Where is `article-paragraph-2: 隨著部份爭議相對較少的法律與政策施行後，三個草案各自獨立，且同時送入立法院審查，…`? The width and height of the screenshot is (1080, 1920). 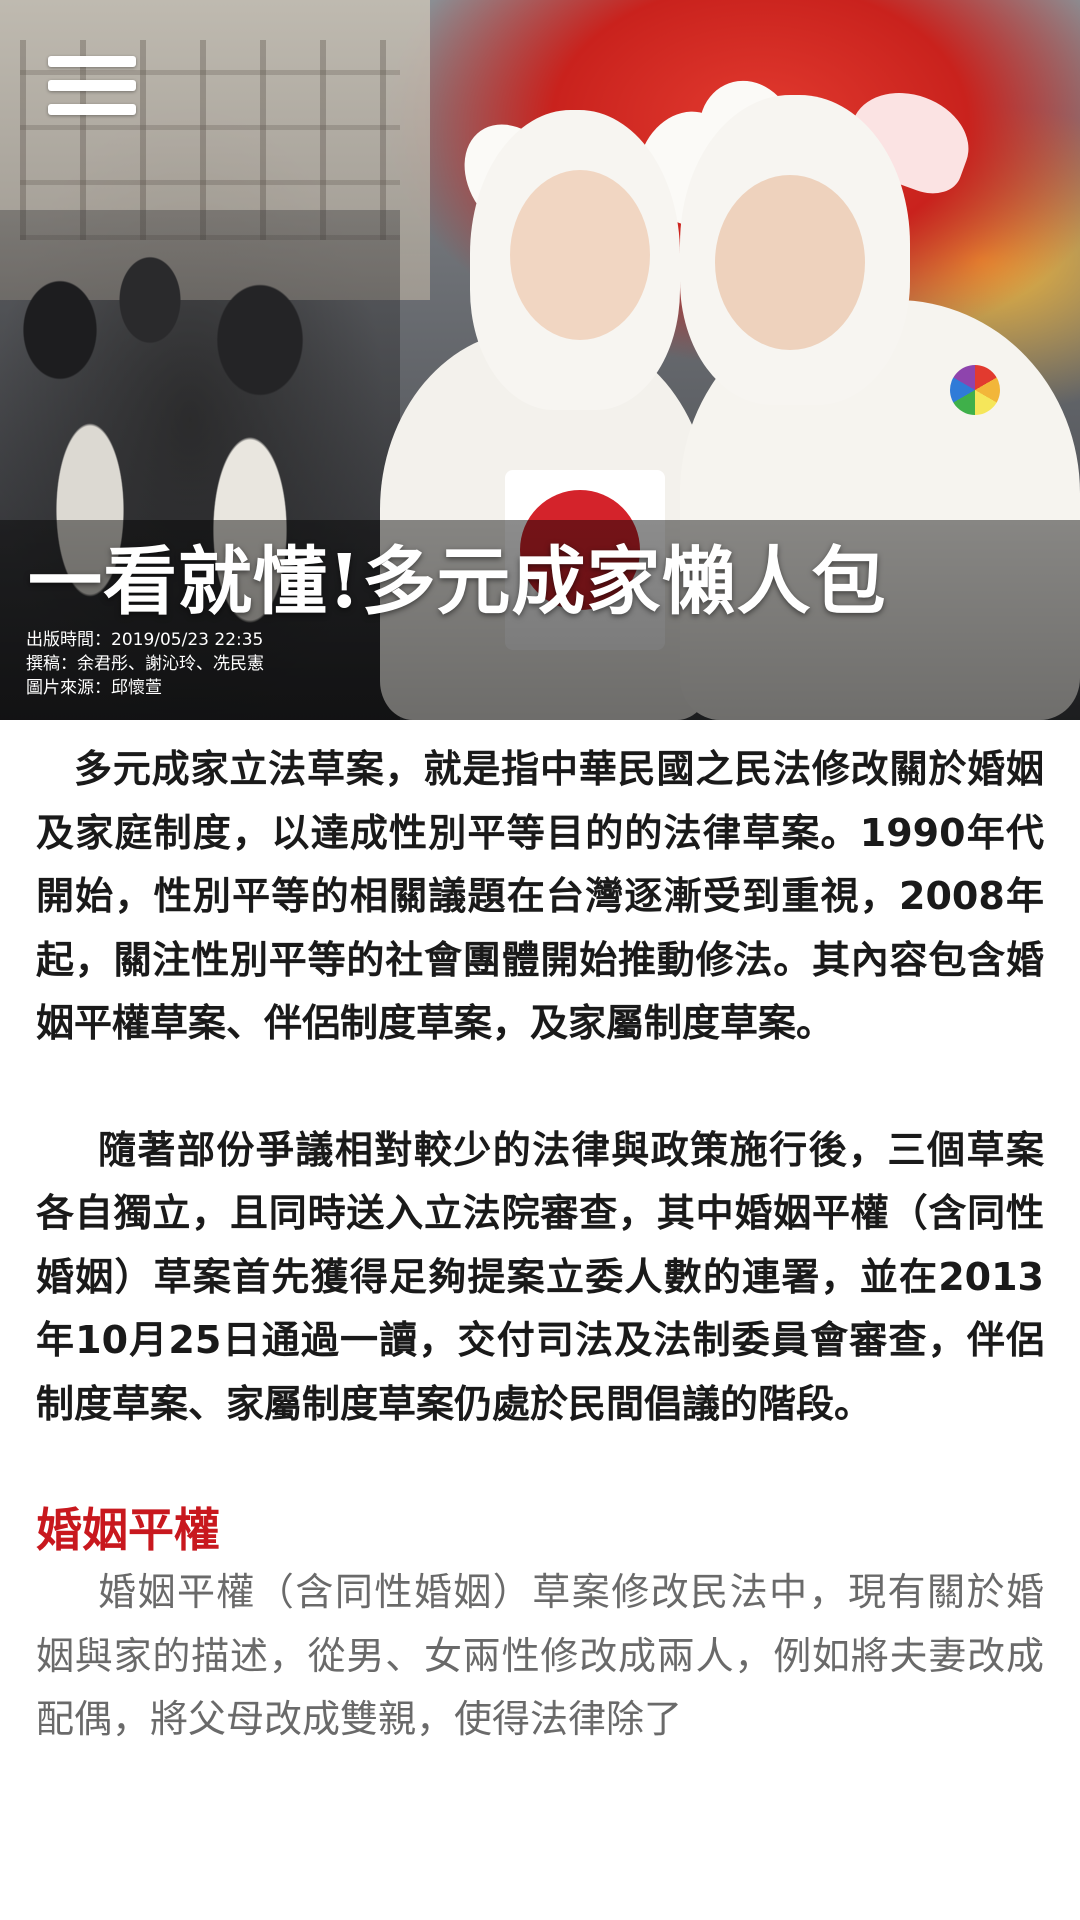
article-paragraph-2: 隨著部份爭議相對較少的法律與政策施行後，三個草案各自獨立，且同時送入立法院審查，… is located at coordinates (540, 1276).